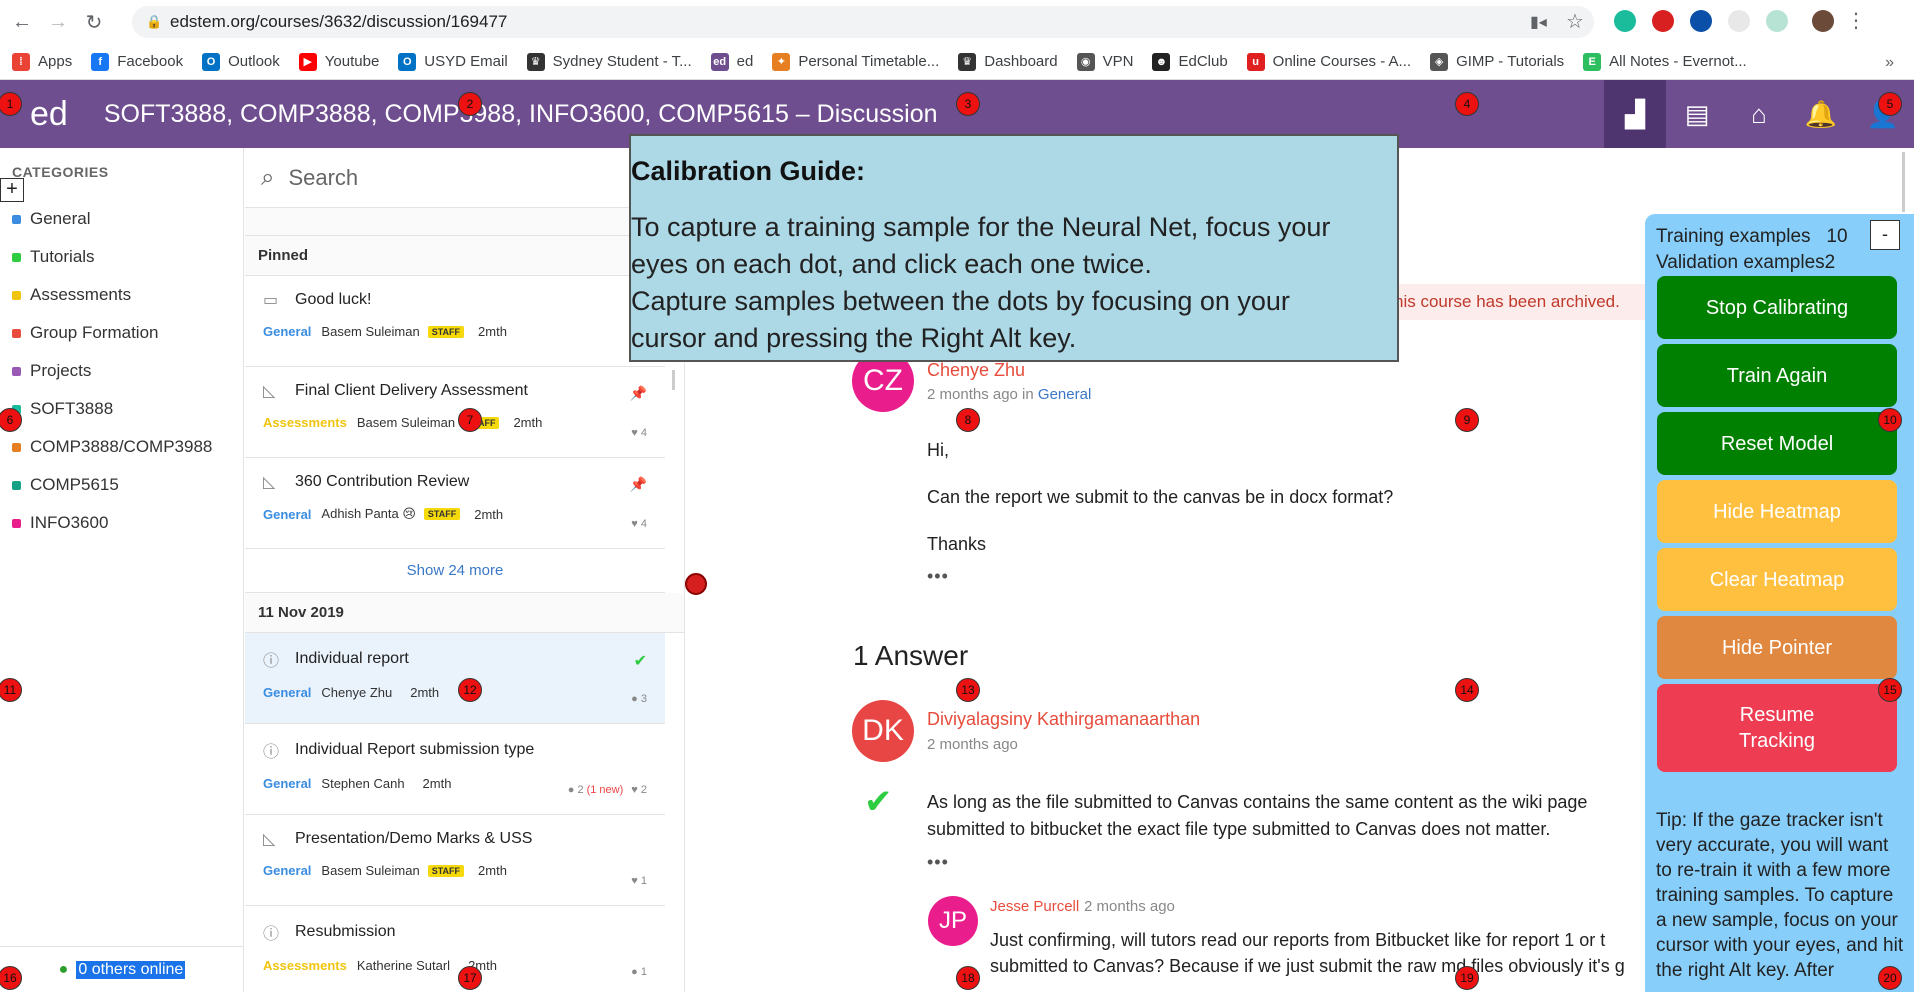 The width and height of the screenshot is (1914, 992). I want to click on category-color-dot, so click(16, 371).